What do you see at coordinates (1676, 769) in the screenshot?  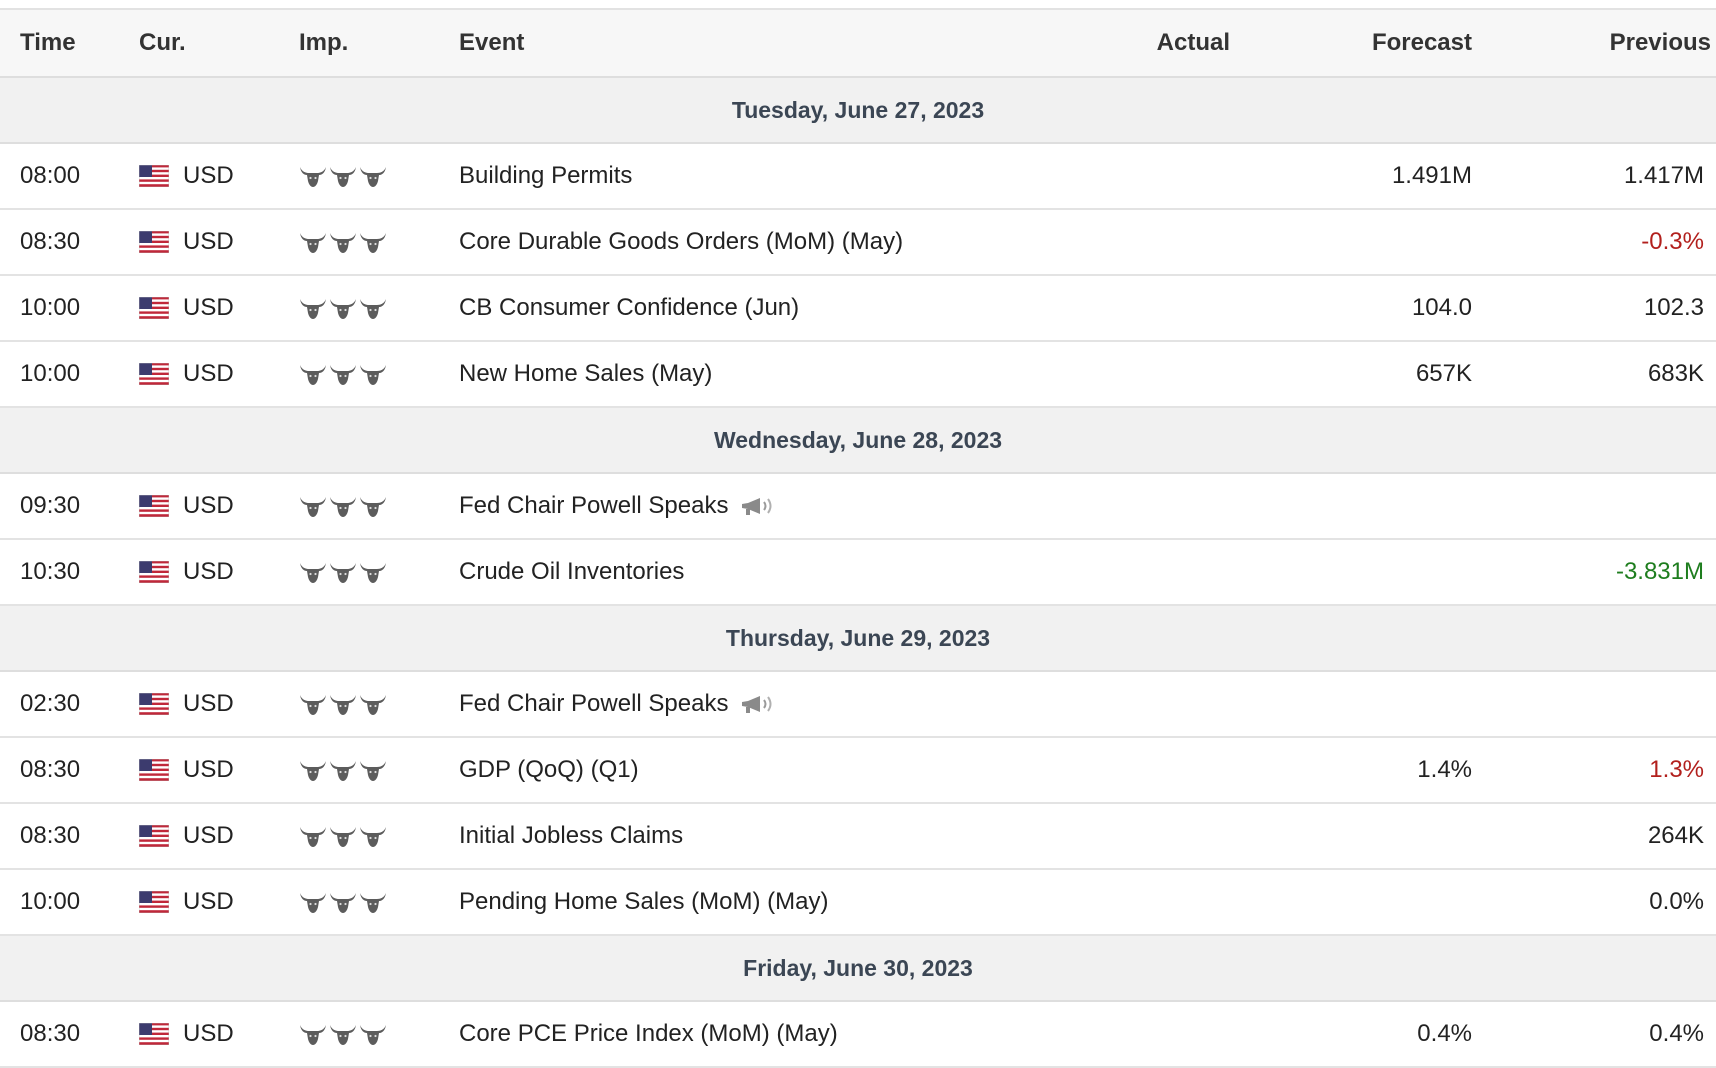 I see `event-previous: 1.3%` at bounding box center [1676, 769].